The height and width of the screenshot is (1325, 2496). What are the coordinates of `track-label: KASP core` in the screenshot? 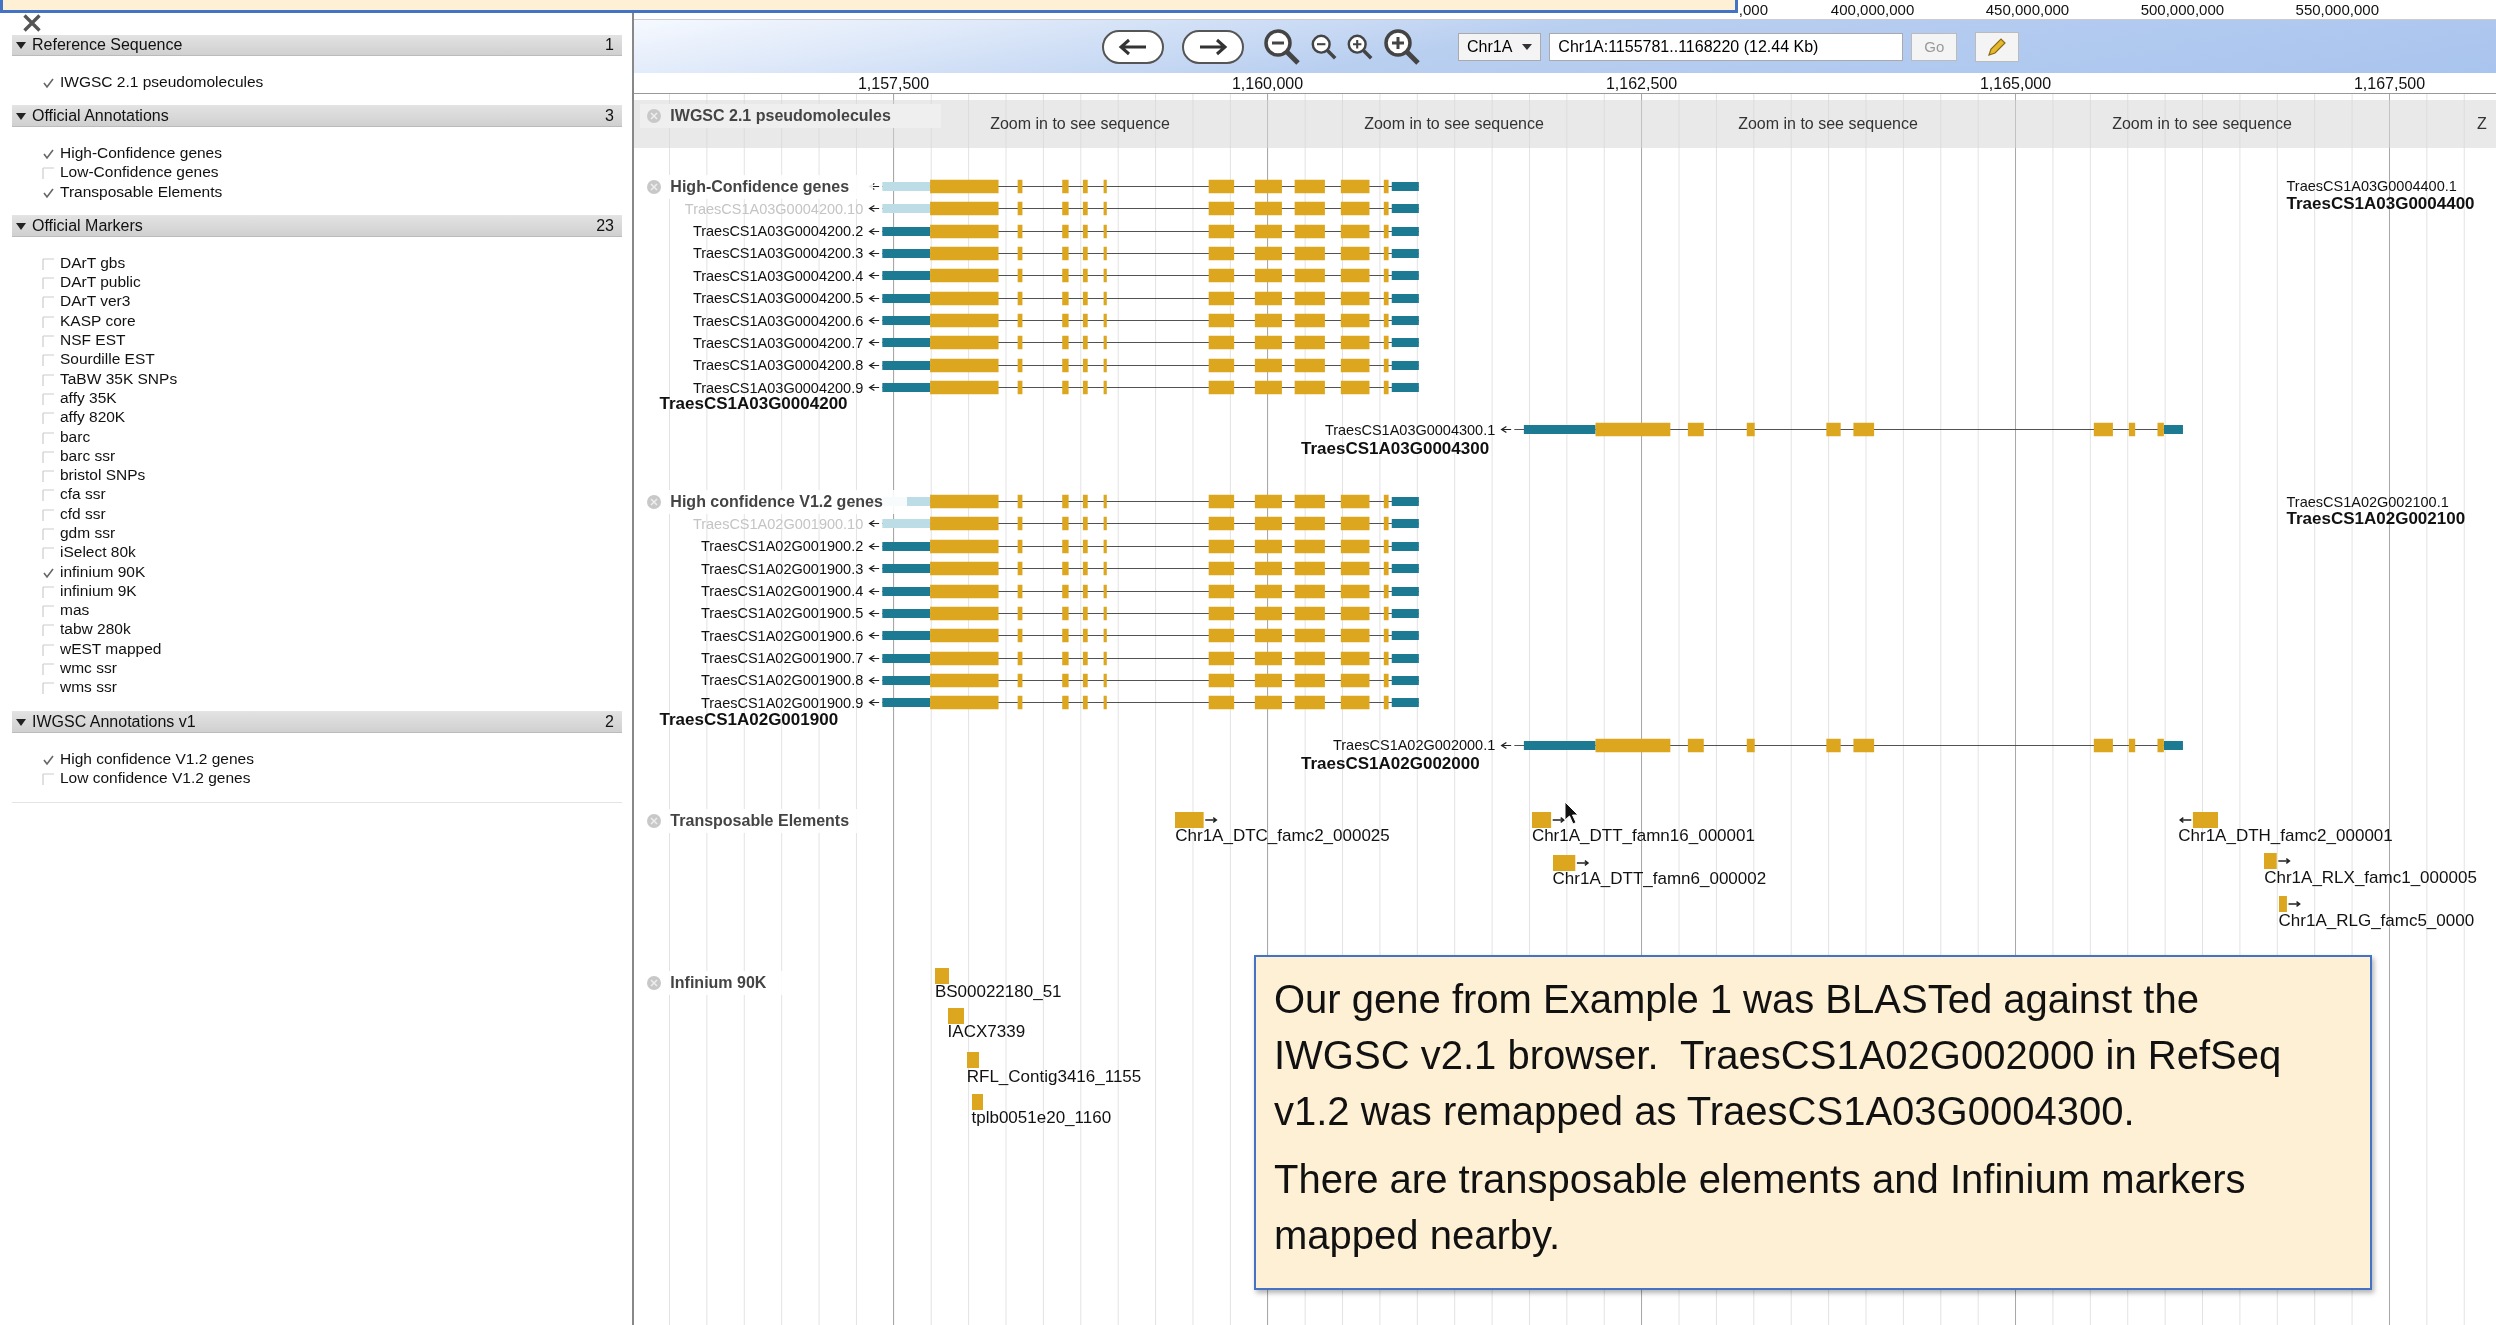 It's located at (98, 320).